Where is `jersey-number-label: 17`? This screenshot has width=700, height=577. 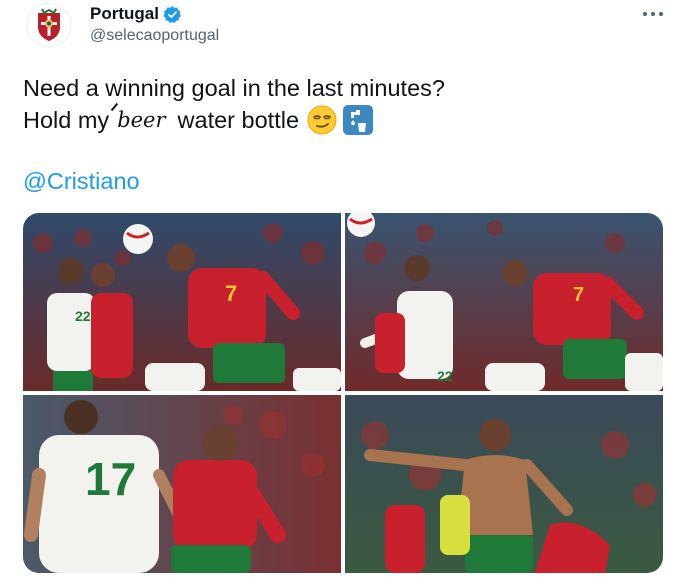
jersey-number-label: 17 is located at coordinates (110, 479).